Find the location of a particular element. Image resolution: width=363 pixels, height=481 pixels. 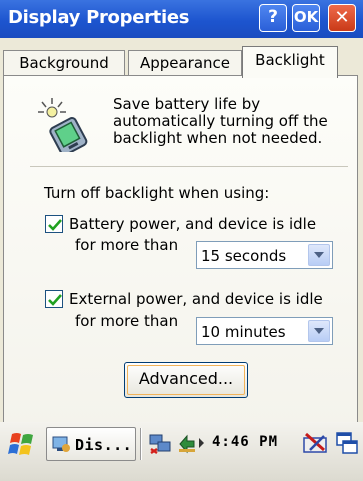

tab-backlight: Backlight is located at coordinates (290, 62).